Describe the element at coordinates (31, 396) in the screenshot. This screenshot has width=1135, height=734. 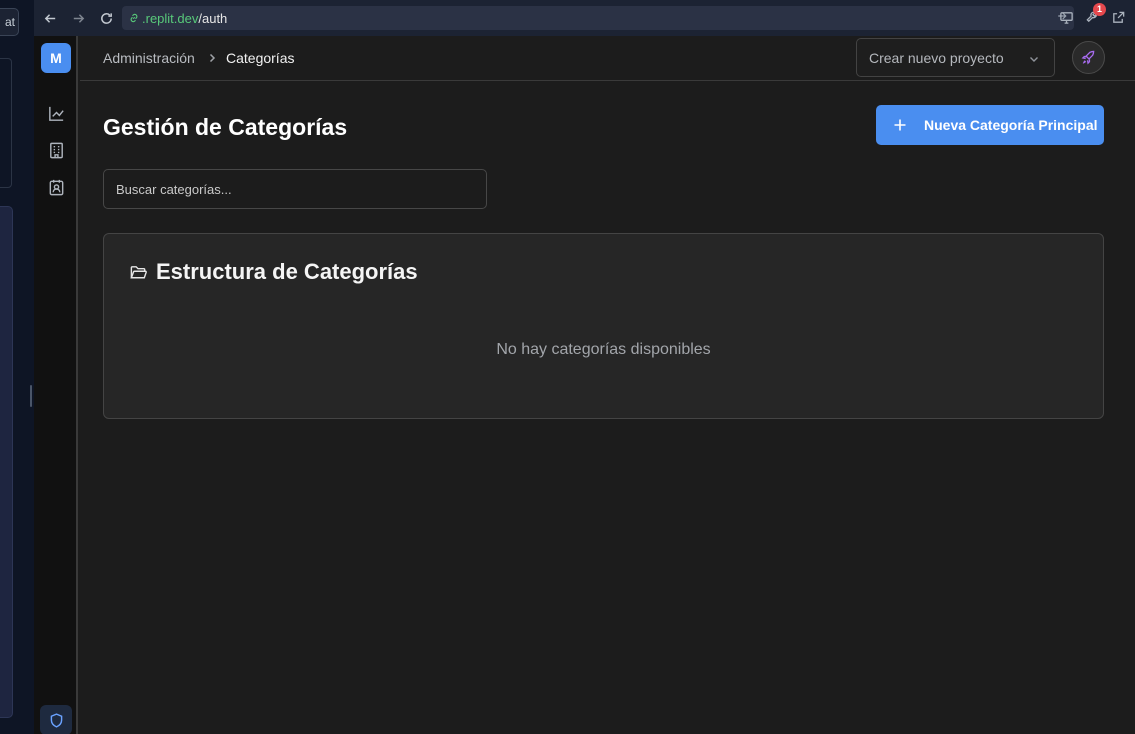
I see `resize-handle` at that location.